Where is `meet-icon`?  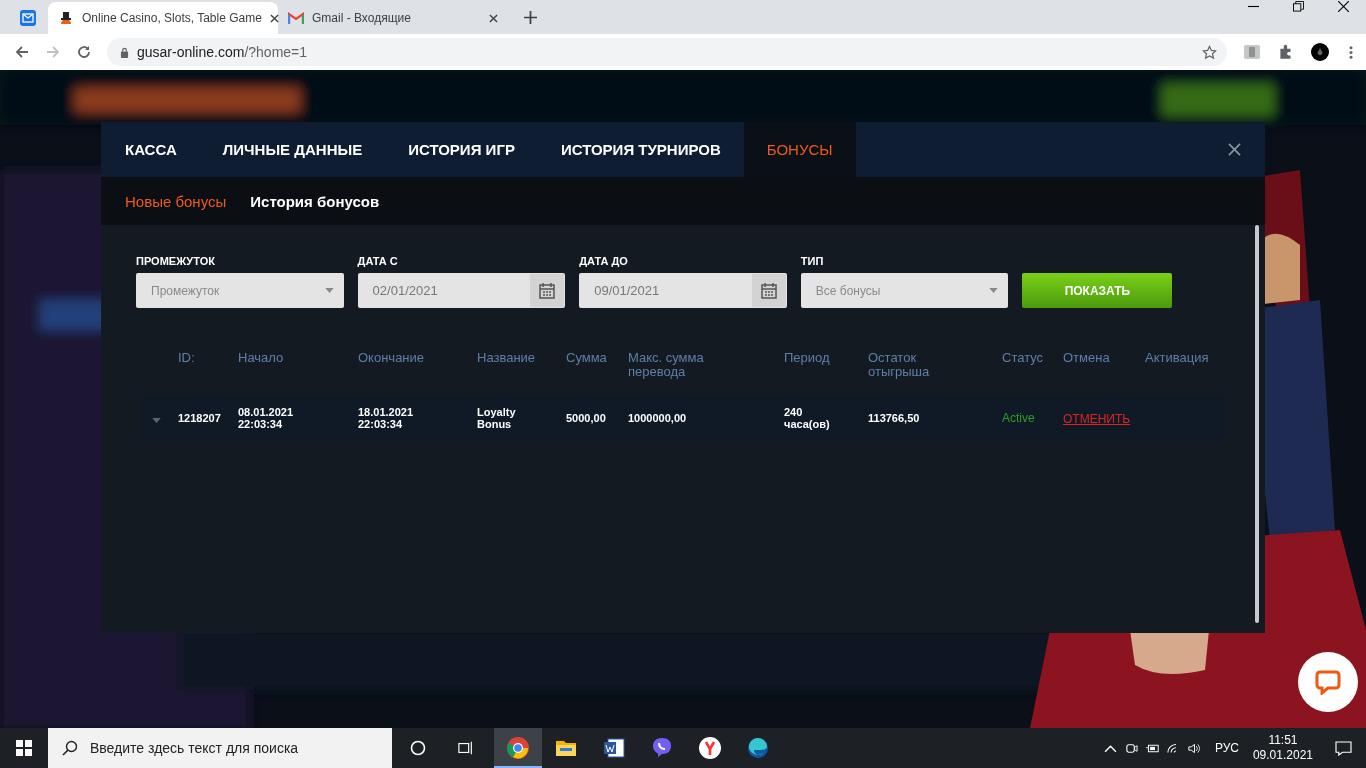
meet-icon is located at coordinates (1131, 748).